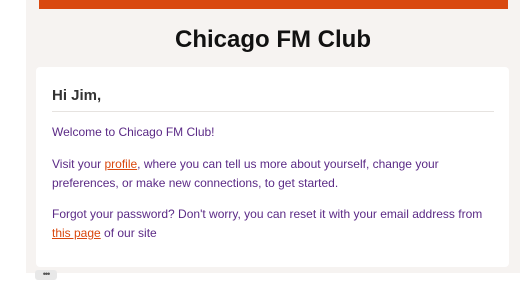 The image size is (526, 283). I want to click on welcome-text: Welcome to Chicago FM Club!, so click(133, 132).